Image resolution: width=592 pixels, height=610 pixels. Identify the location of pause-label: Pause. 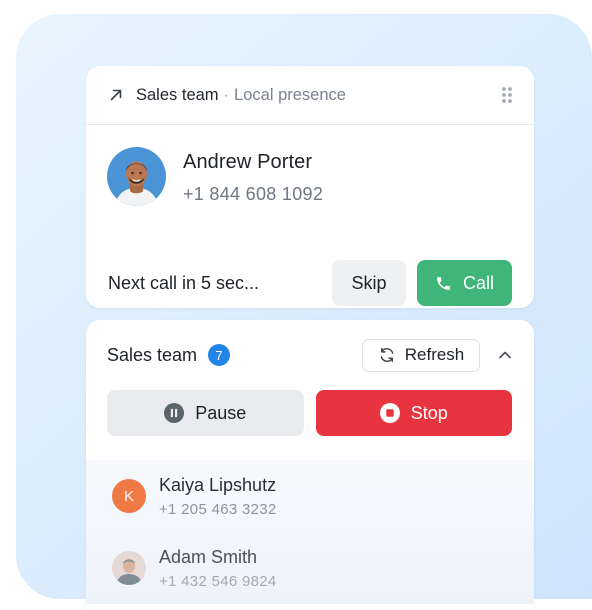
(221, 412).